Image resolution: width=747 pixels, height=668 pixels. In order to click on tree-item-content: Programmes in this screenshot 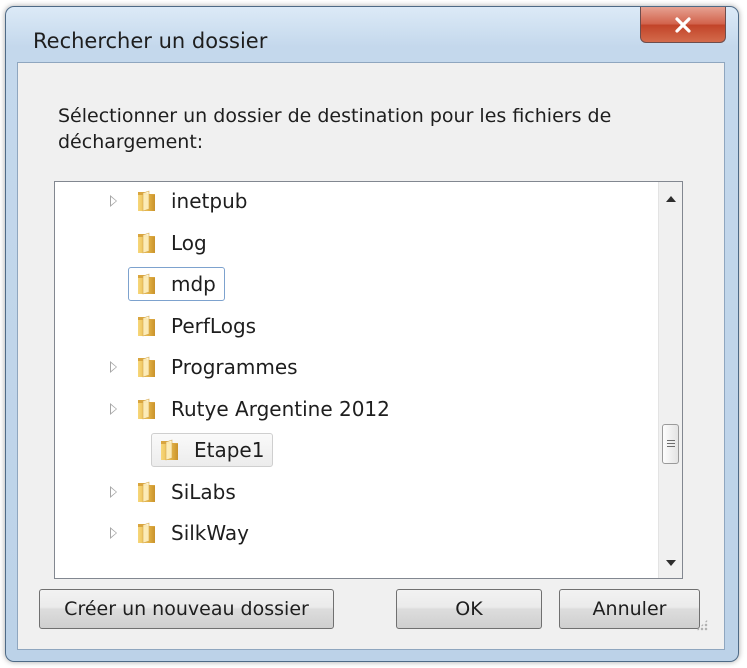, I will do `click(217, 367)`.